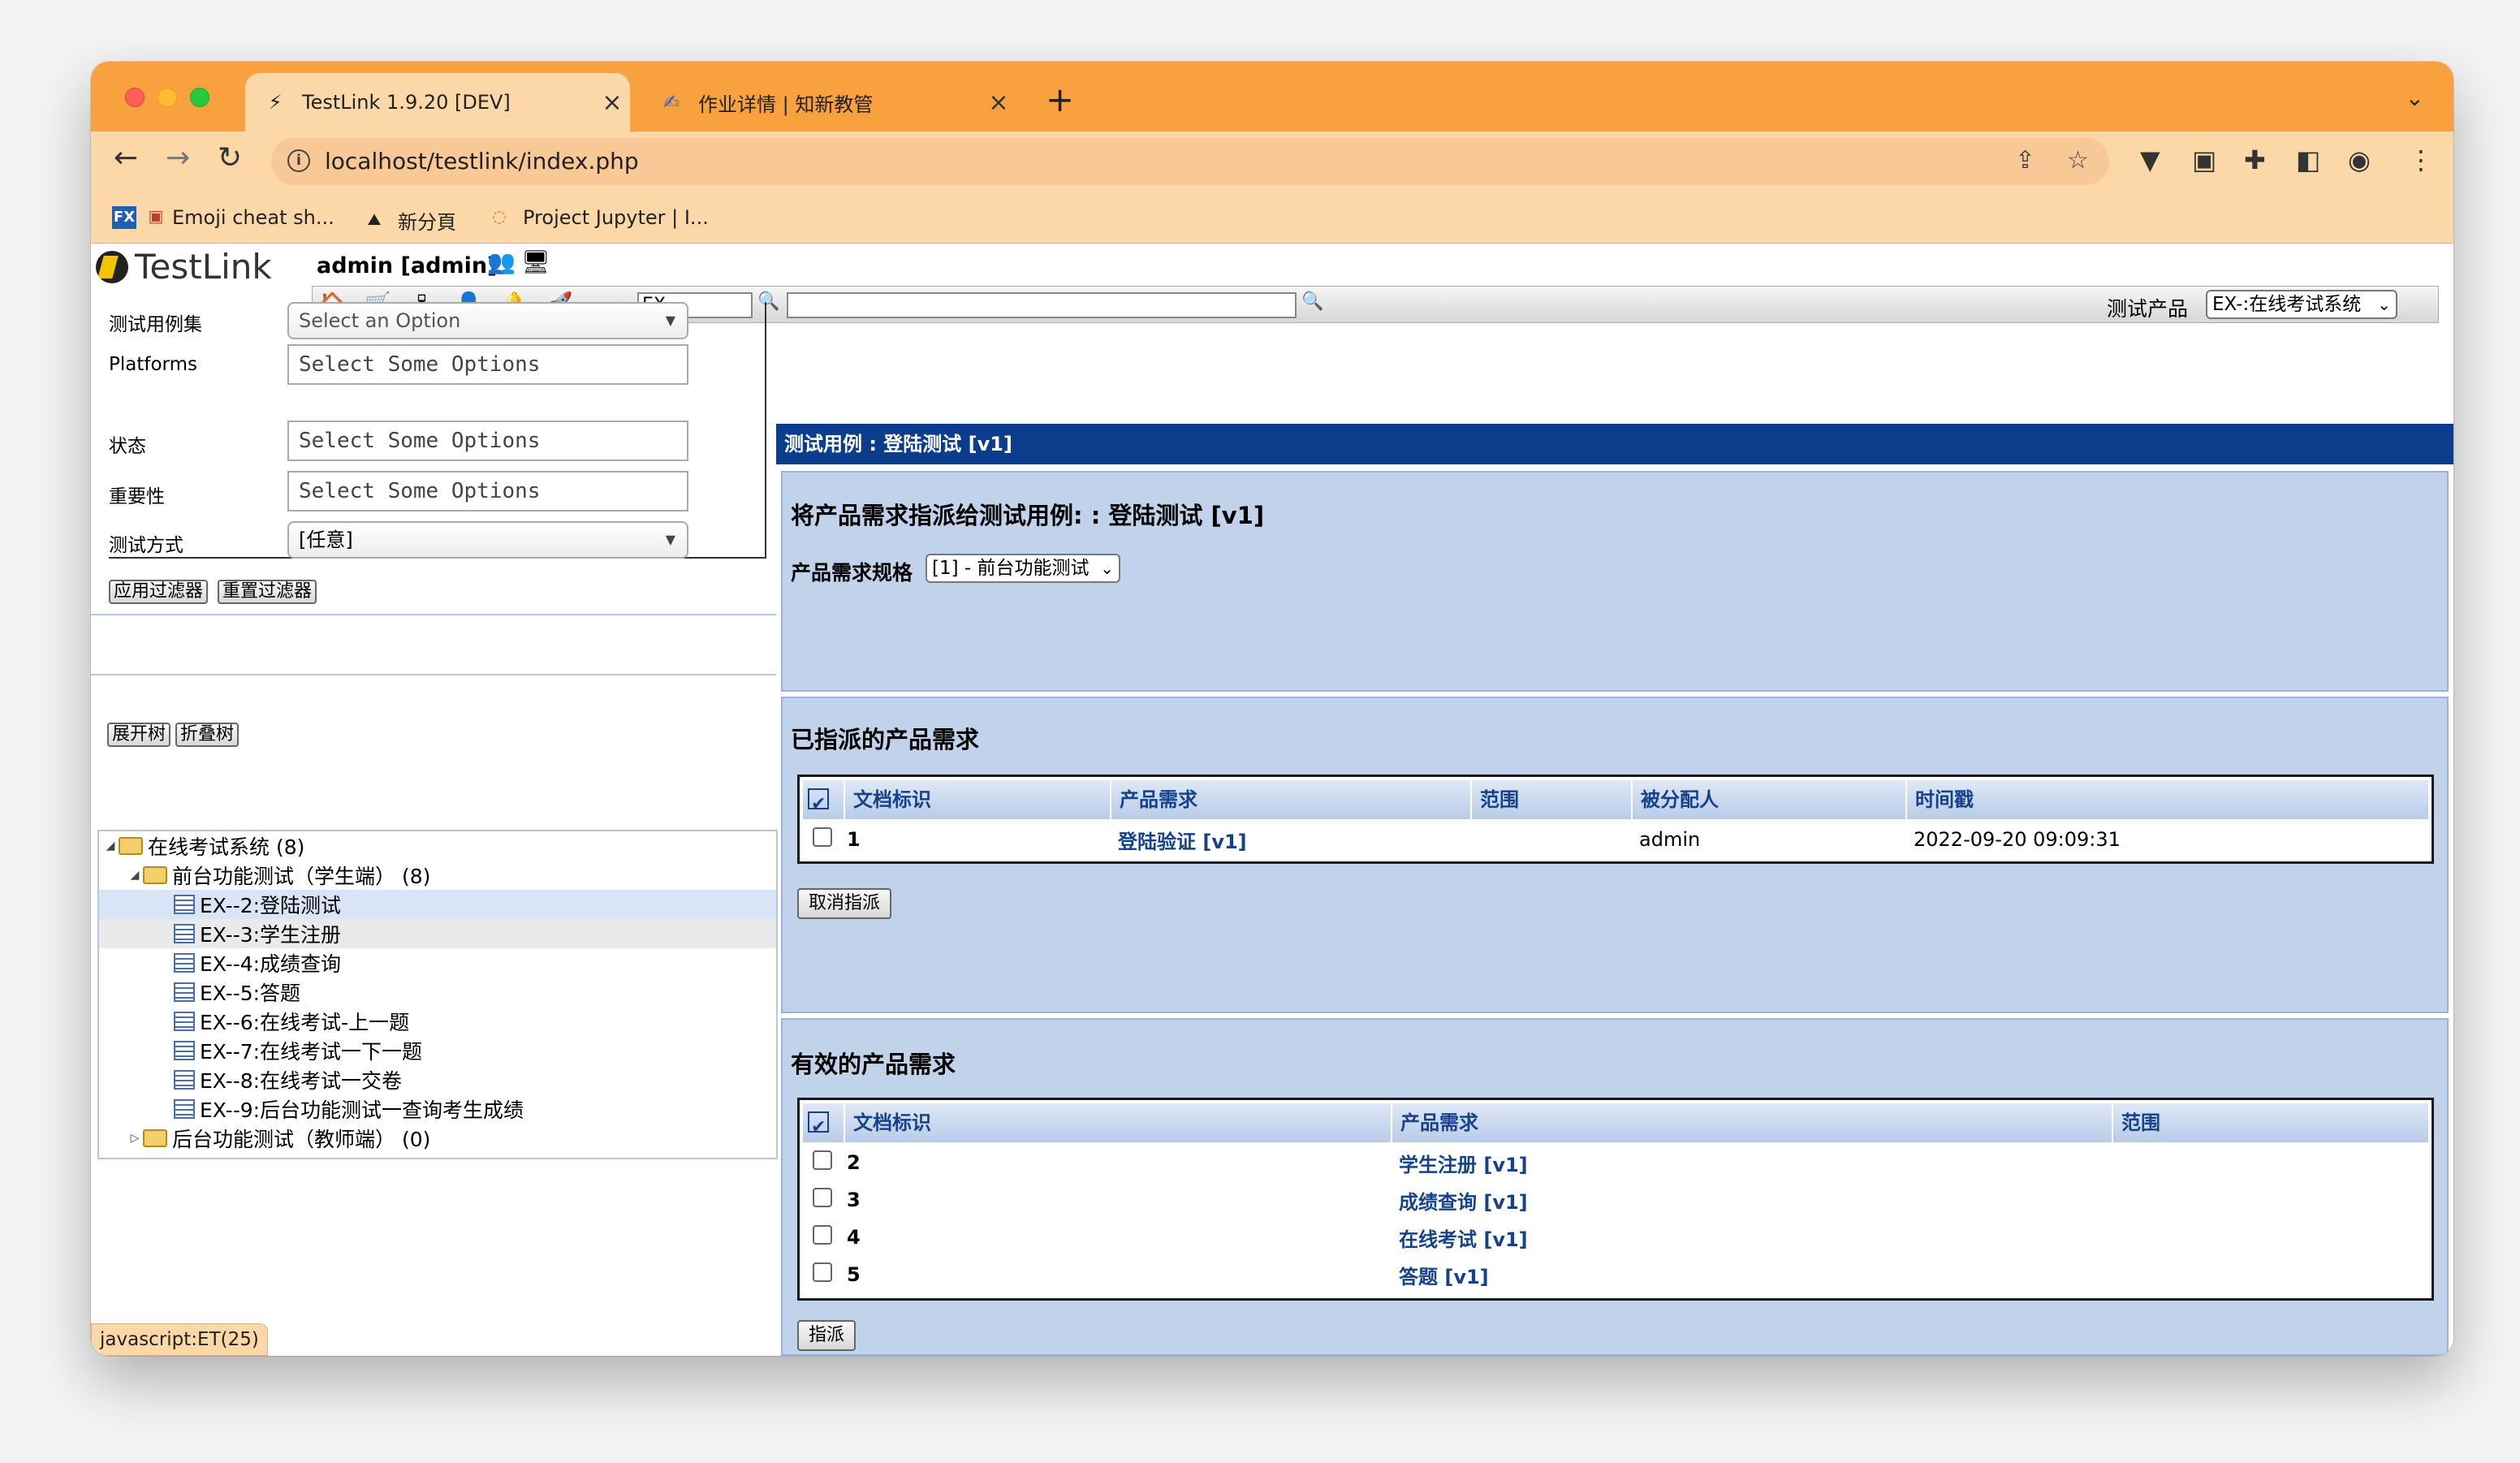 The height and width of the screenshot is (1463, 2520). I want to click on folder-open-icon, so click(131, 846).